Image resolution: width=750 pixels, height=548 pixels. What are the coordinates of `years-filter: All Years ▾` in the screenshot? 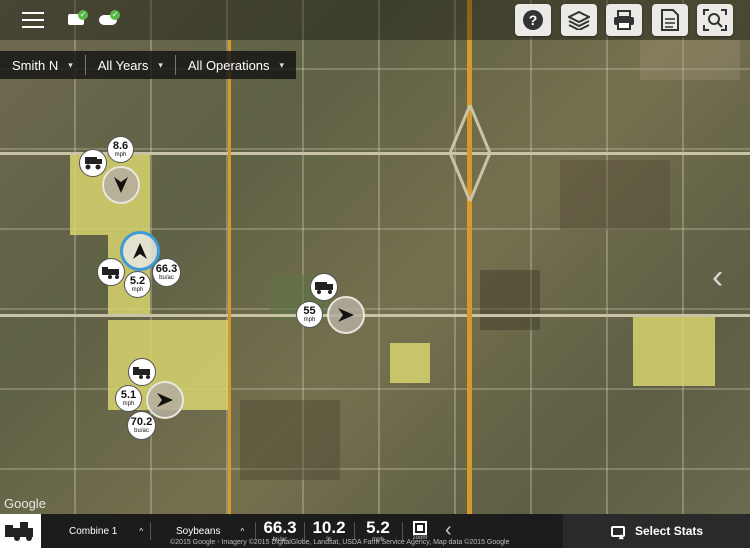 It's located at (130, 65).